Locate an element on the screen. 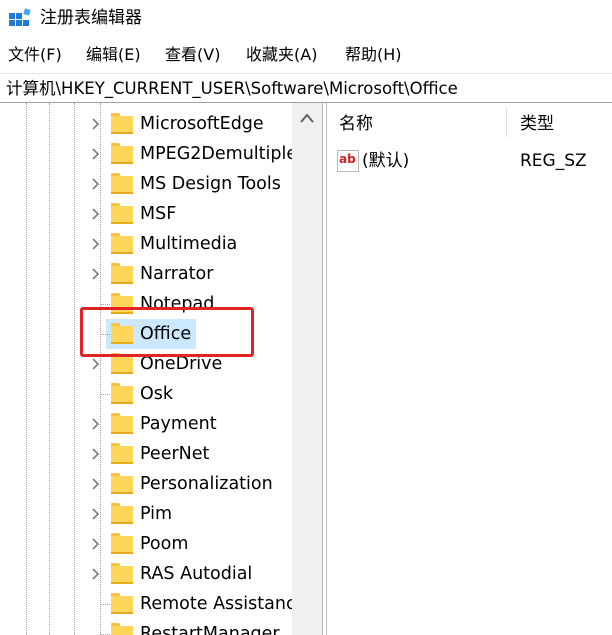 This screenshot has width=612, height=635. menu-help: 帮助(H) is located at coordinates (373, 55).